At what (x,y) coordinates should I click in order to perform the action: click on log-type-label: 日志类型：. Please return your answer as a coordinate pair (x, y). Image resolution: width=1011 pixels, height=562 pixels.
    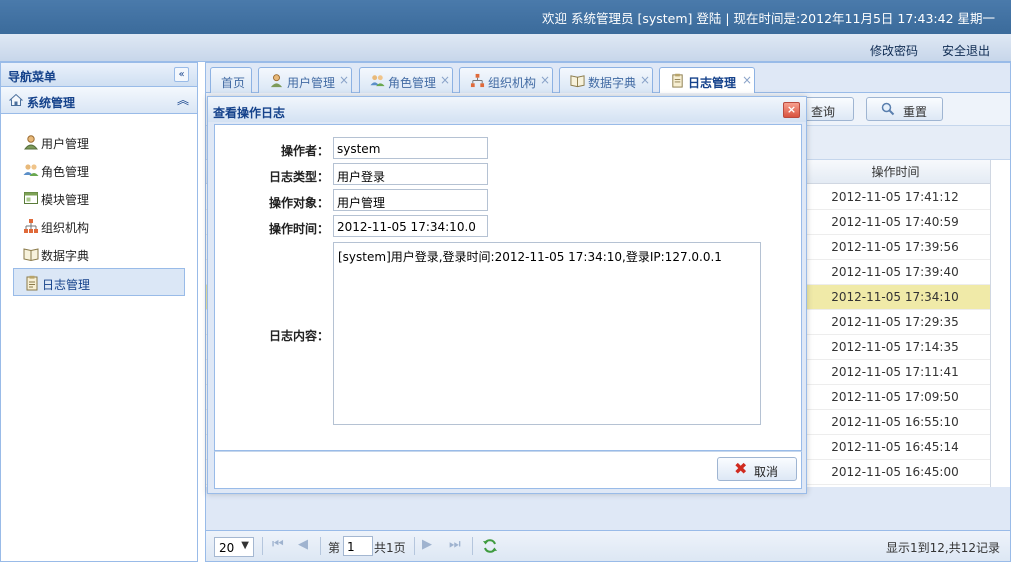
    Looking at the image, I should click on (298, 177).